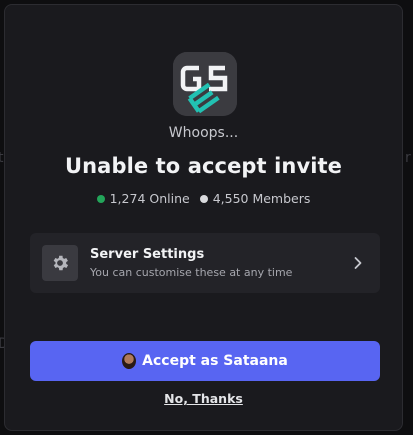  Describe the element at coordinates (2, 158) in the screenshot. I see `background-edge-left: t` at that location.